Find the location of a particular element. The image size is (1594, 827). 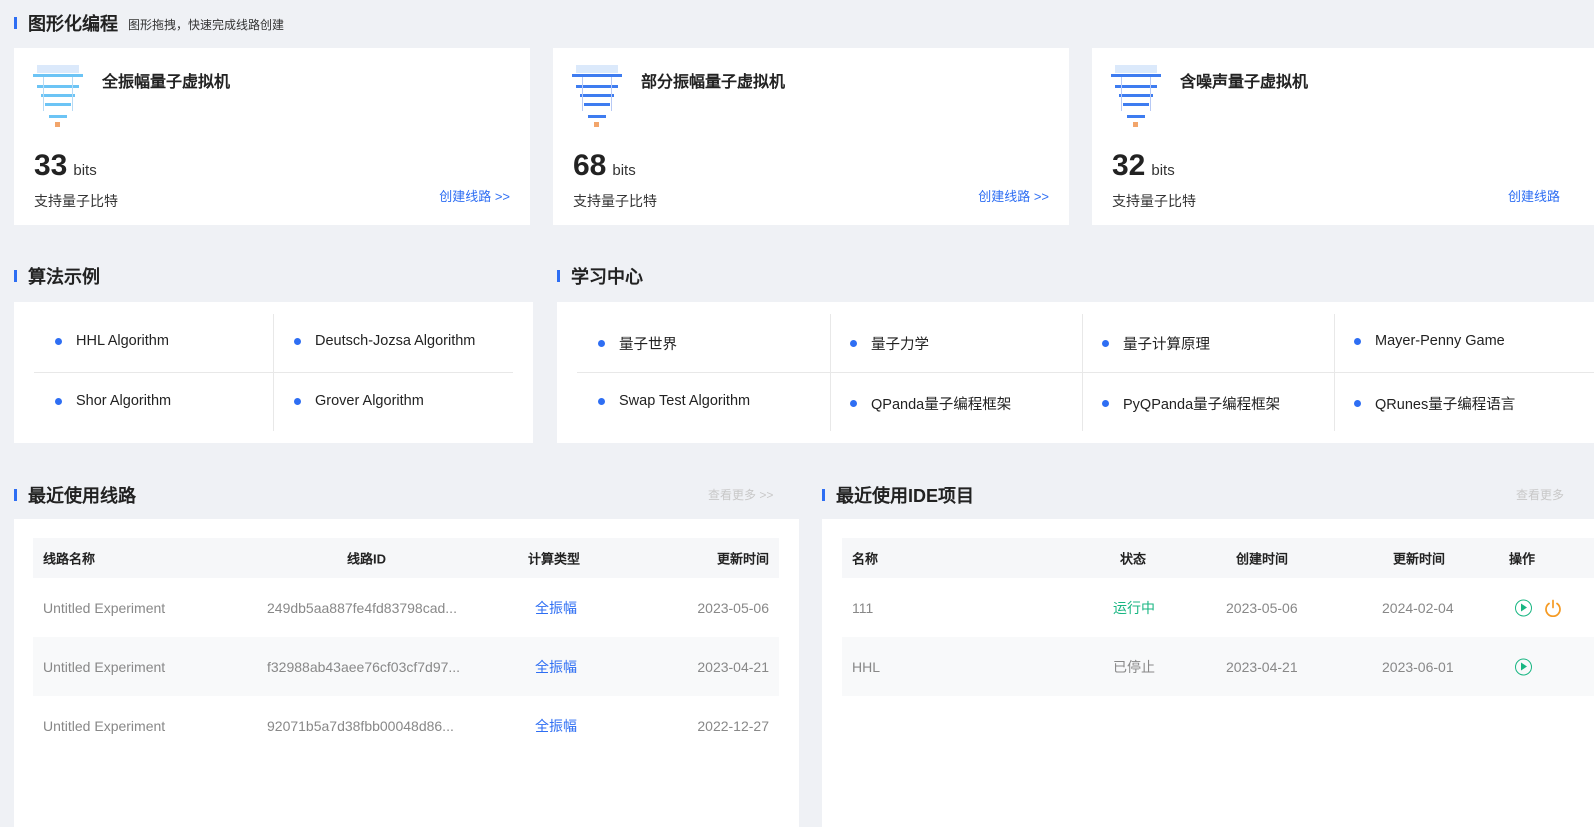

column-header: 线路ID is located at coordinates (367, 559).